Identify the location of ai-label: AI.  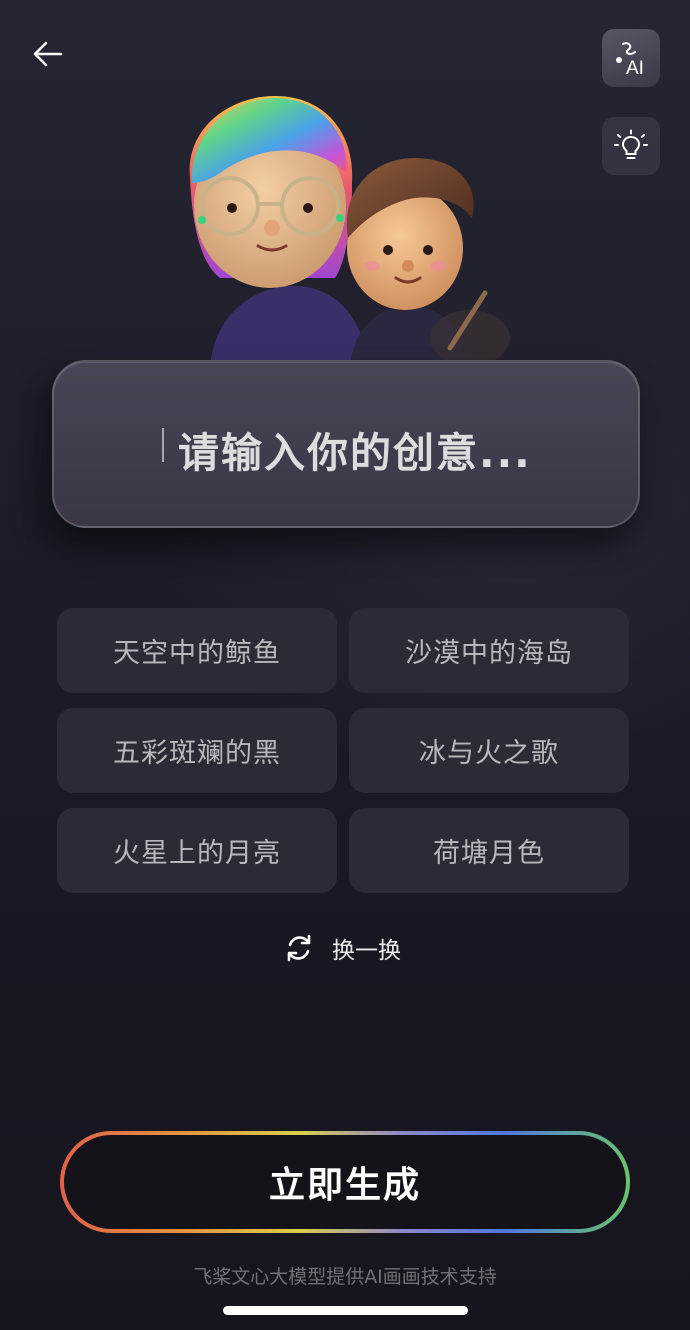
(635, 68).